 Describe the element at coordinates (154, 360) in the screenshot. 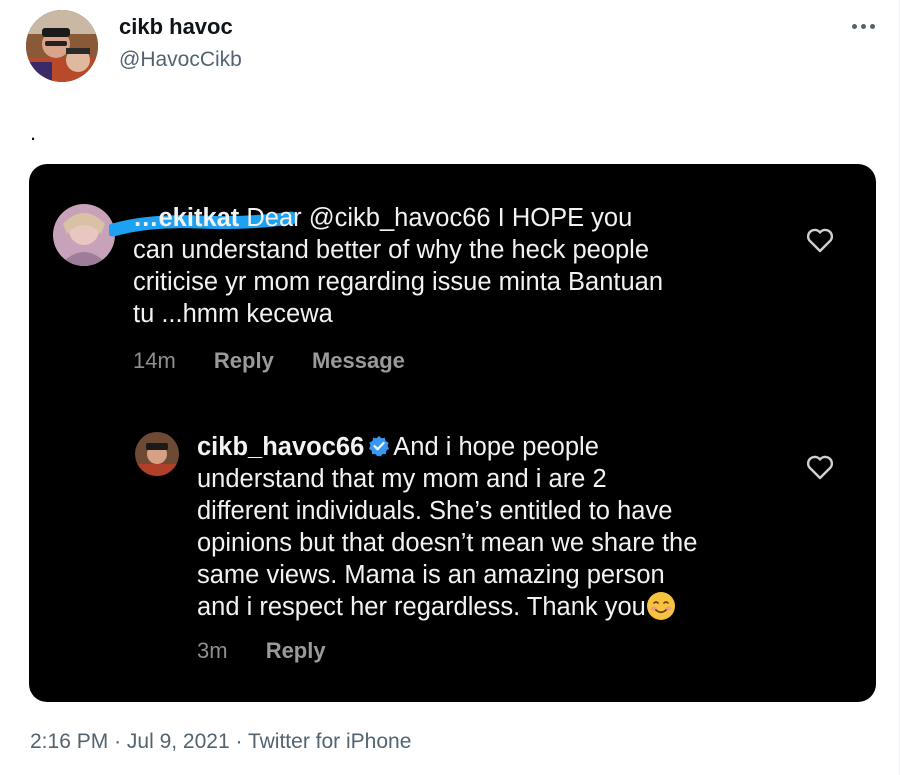

I see `comment-1-time: 14m` at that location.